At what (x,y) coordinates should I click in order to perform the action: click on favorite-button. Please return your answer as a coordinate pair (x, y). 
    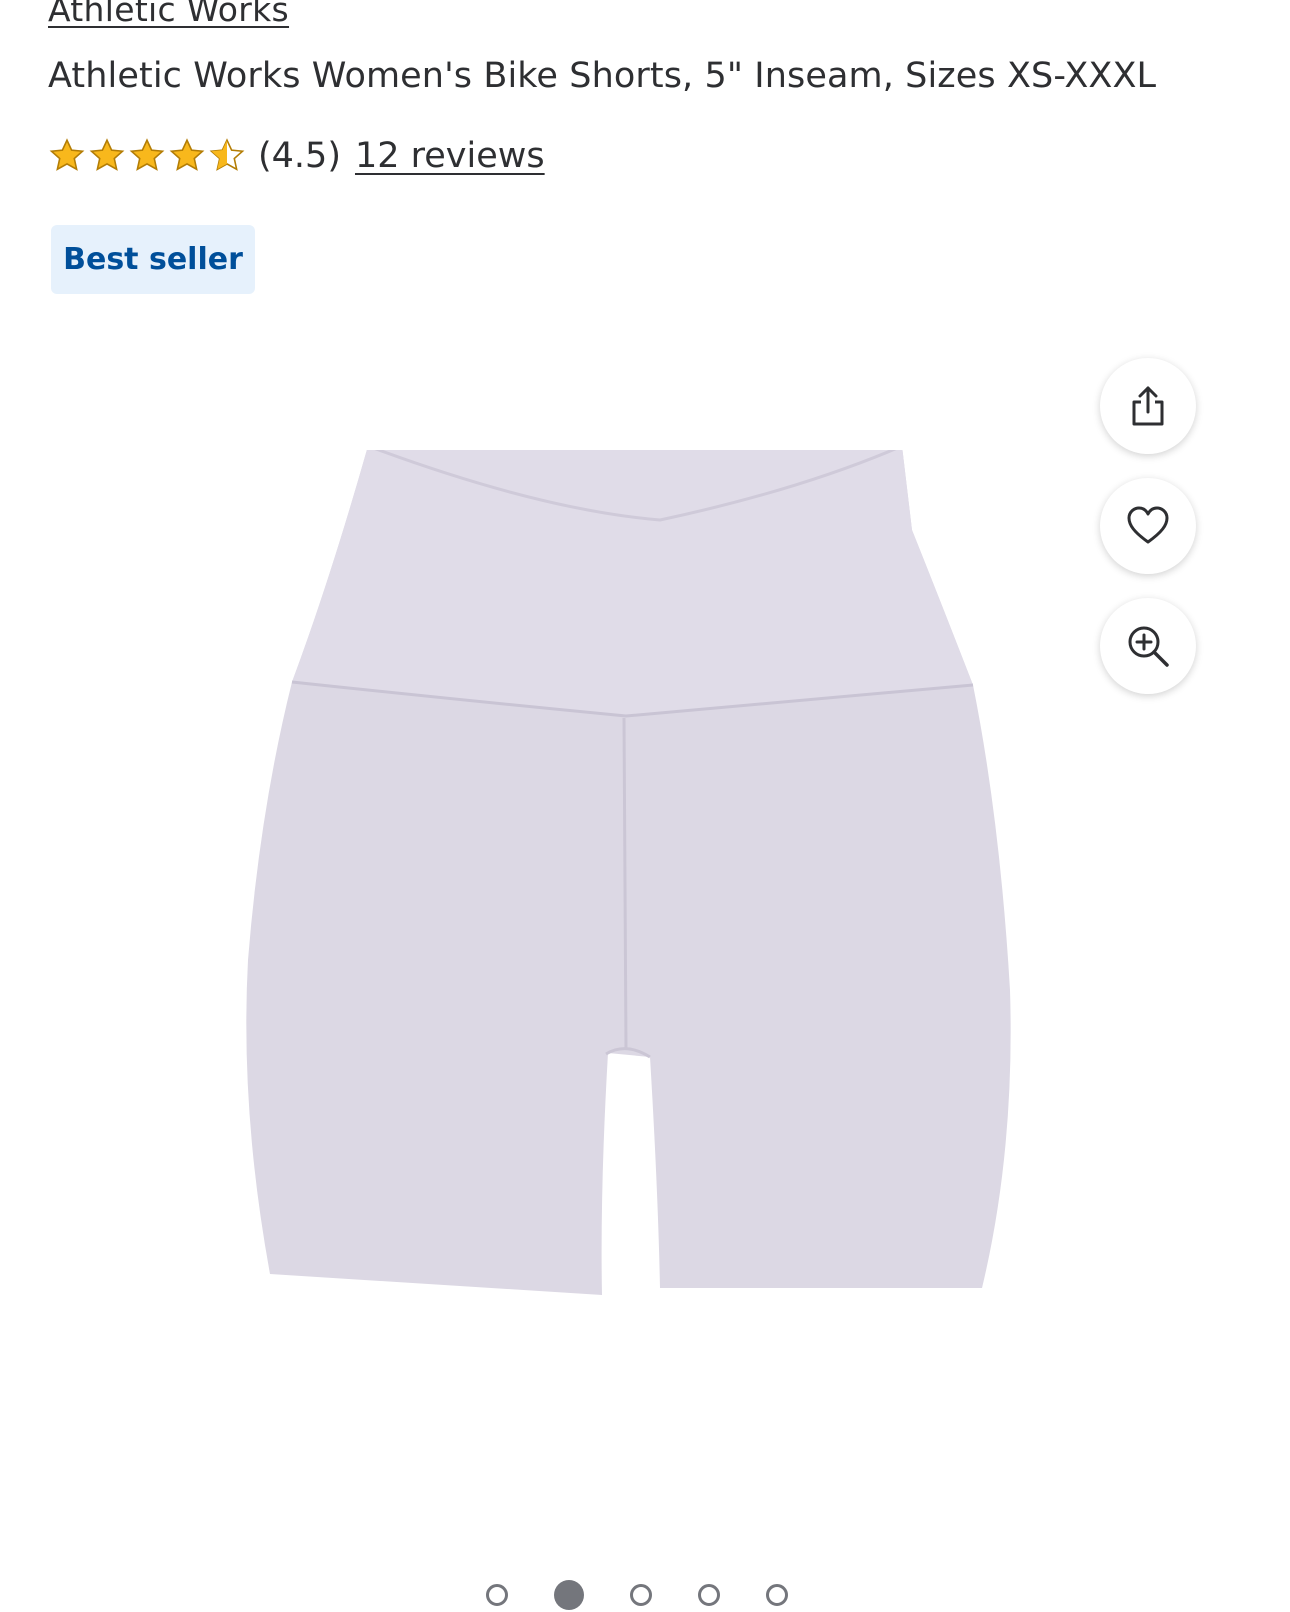
    Looking at the image, I should click on (1148, 526).